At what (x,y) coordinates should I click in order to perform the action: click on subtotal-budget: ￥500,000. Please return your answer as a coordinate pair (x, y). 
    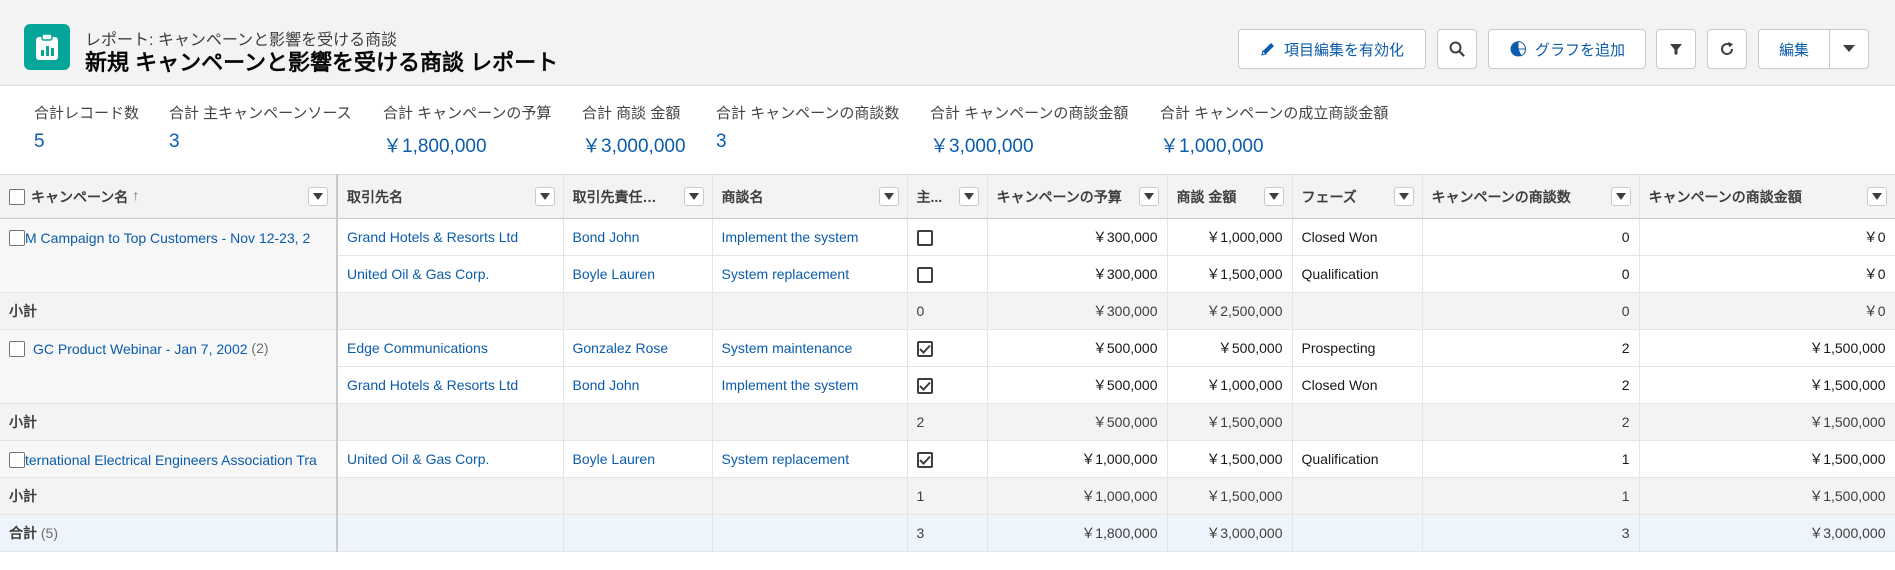
    Looking at the image, I should click on (1077, 422).